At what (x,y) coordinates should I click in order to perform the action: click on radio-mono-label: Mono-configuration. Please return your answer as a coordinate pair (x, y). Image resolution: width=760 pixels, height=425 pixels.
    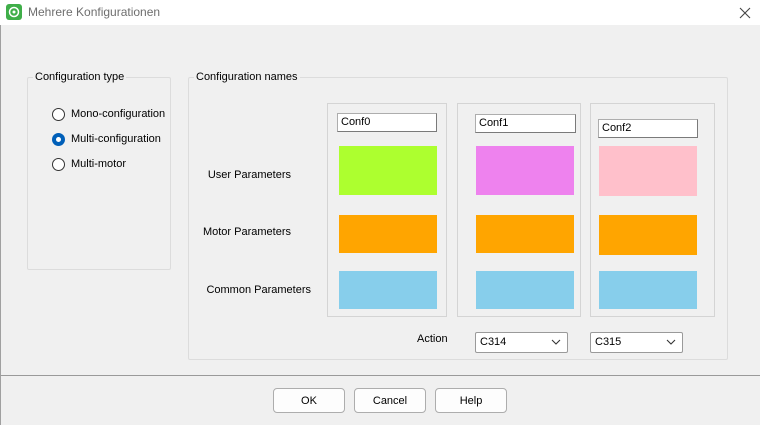
    Looking at the image, I should click on (118, 114).